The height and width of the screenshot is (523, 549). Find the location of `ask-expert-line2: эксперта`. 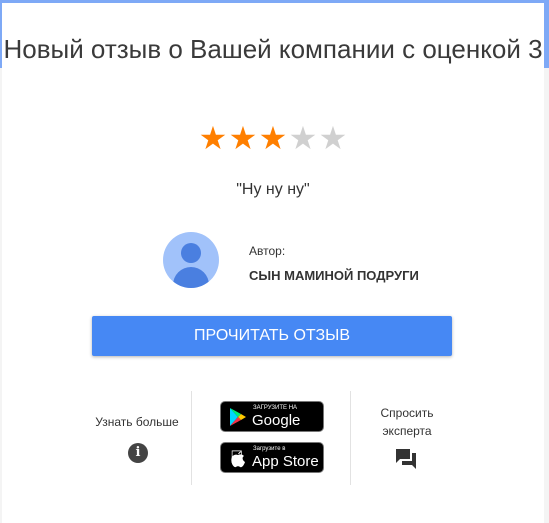

ask-expert-line2: эксперта is located at coordinates (407, 431).